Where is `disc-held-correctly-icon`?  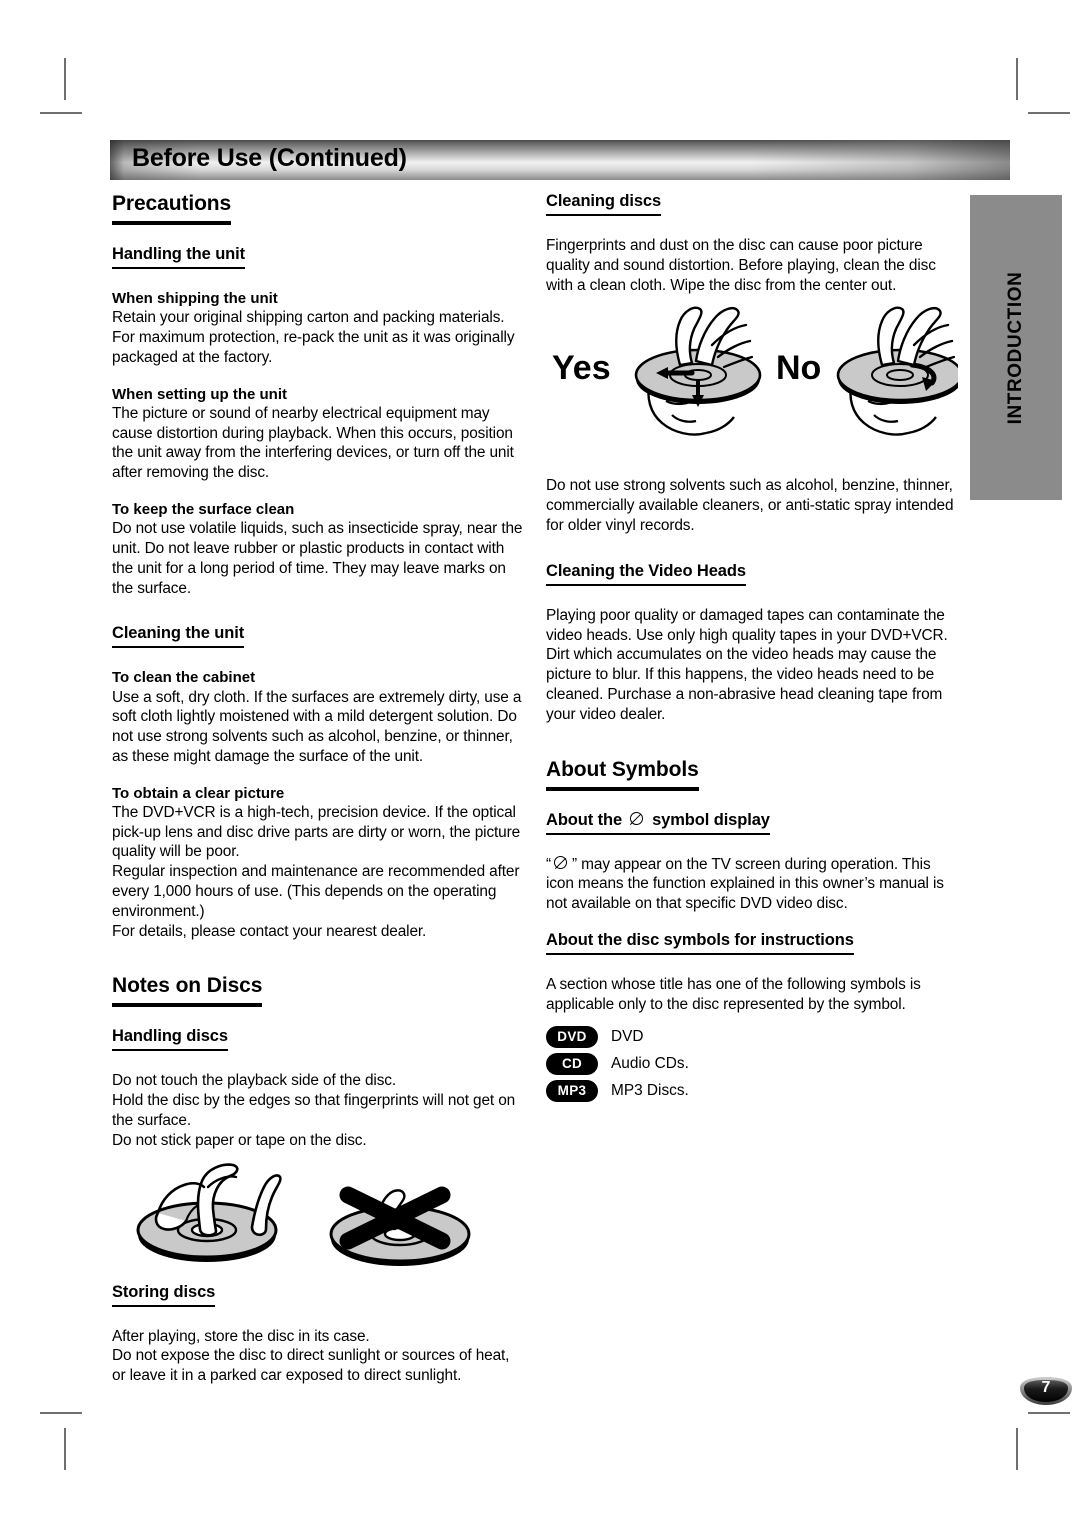
disc-held-correctly-icon is located at coordinates (209, 1212).